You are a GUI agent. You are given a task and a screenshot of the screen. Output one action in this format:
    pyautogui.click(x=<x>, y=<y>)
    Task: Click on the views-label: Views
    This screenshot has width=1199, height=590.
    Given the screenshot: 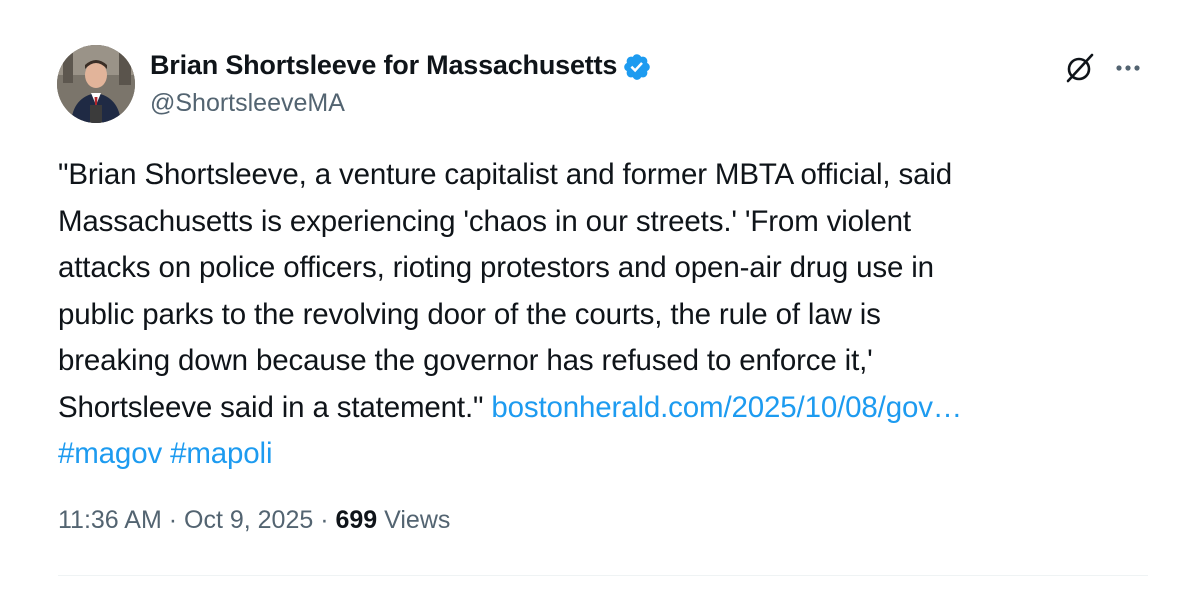 What is the action you would take?
    pyautogui.click(x=414, y=520)
    